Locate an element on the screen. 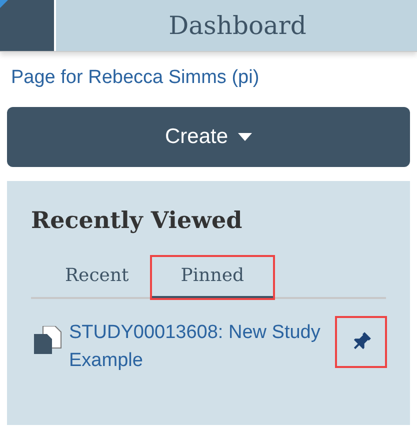 The height and width of the screenshot is (447, 417). document-icon is located at coordinates (48, 340).